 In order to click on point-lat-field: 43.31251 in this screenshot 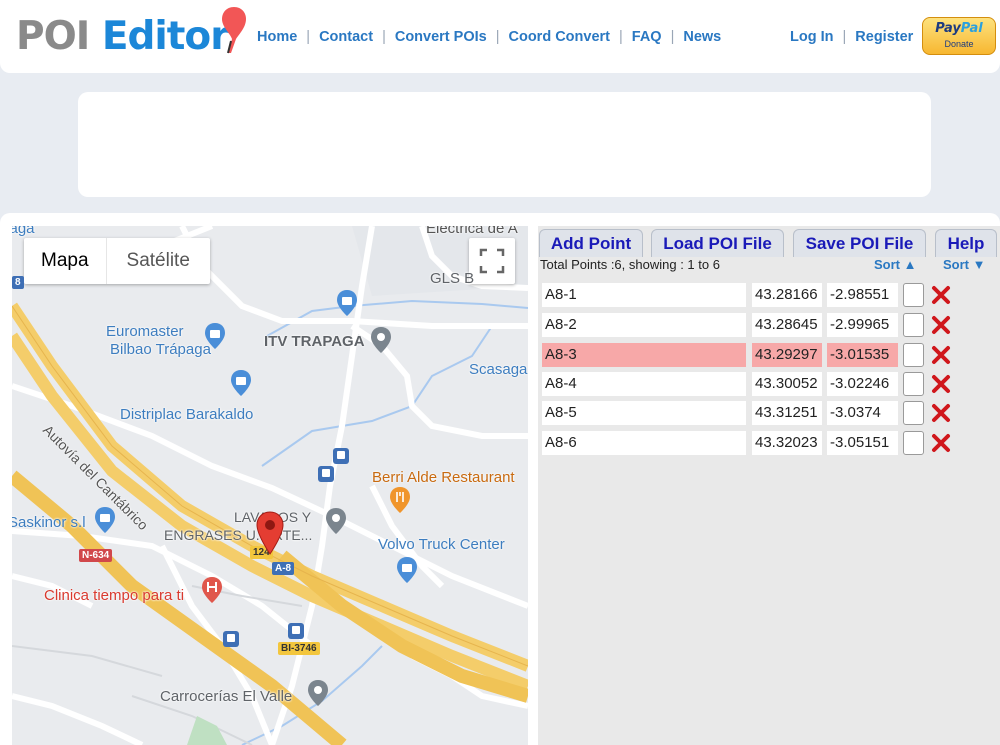, I will do `click(787, 413)`.